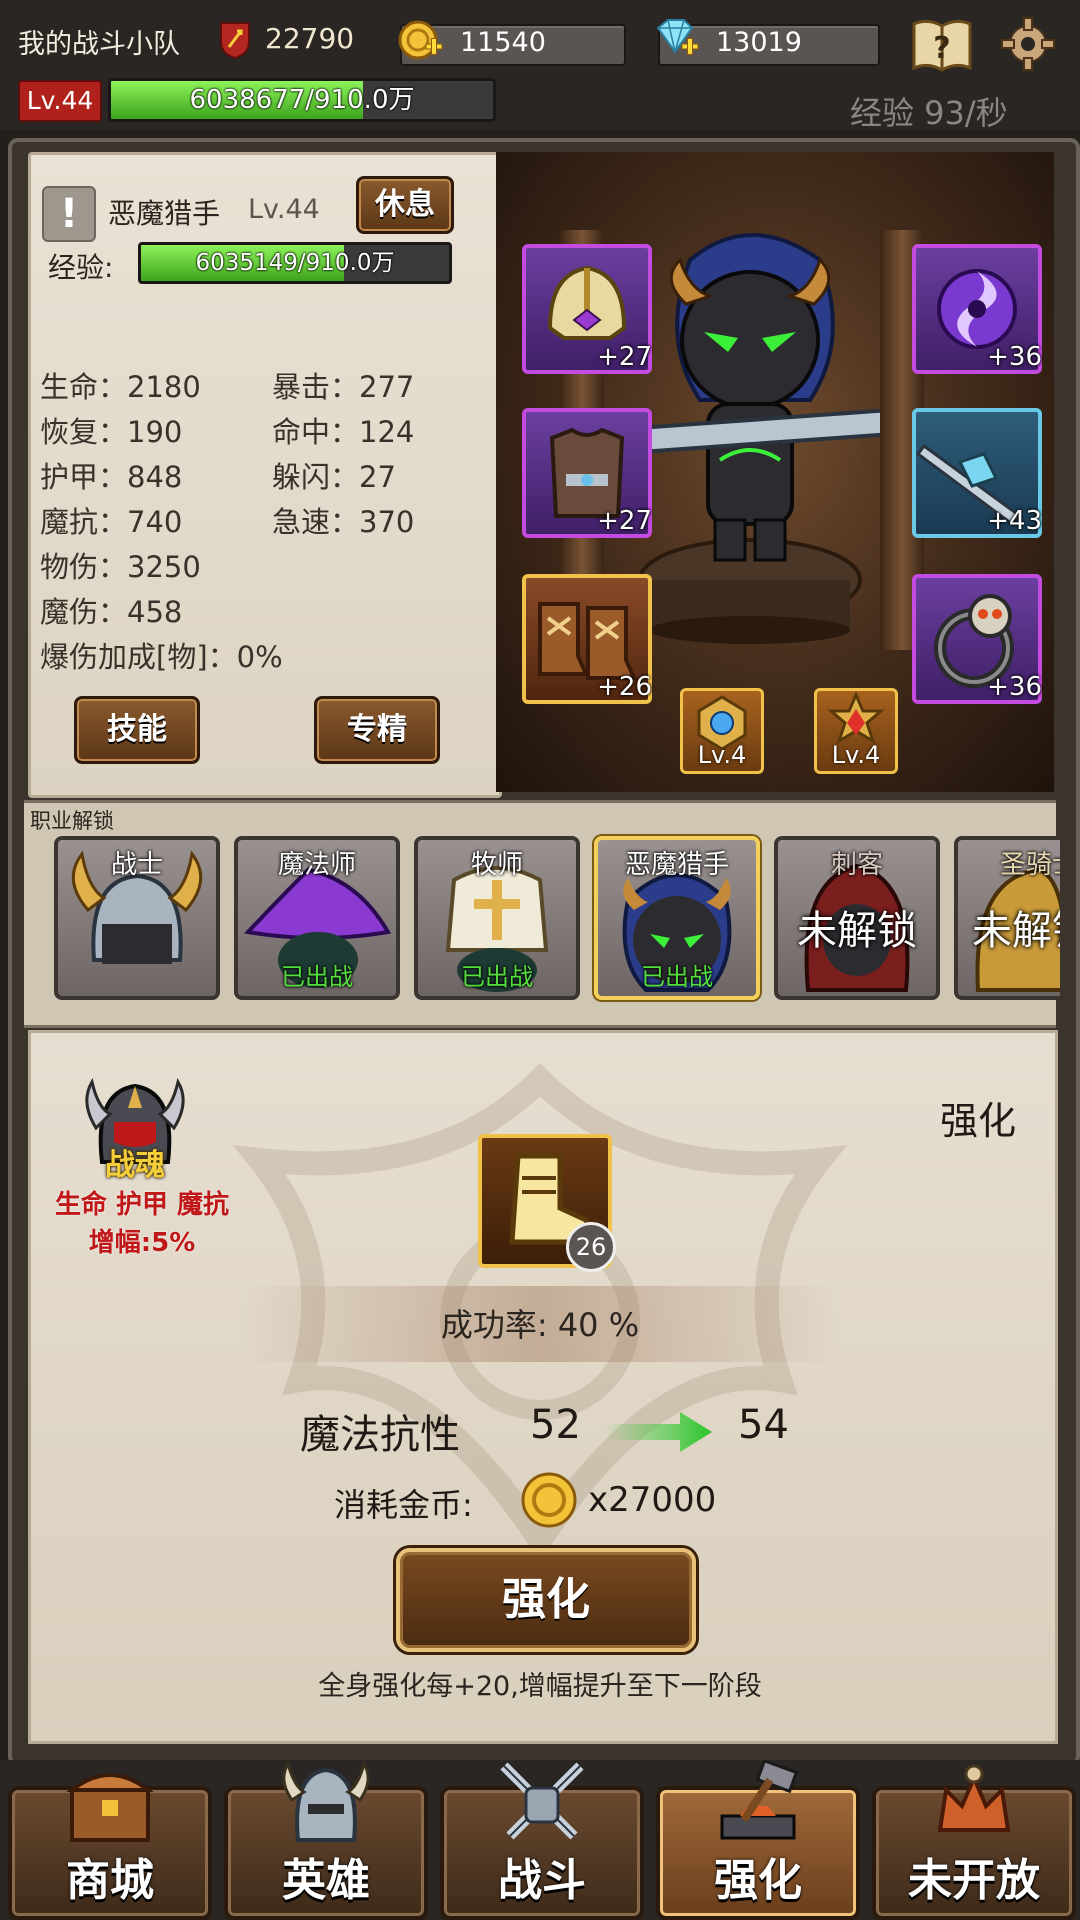  What do you see at coordinates (974, 1842) in the screenshot?
I see `nav-locked: 未开放` at bounding box center [974, 1842].